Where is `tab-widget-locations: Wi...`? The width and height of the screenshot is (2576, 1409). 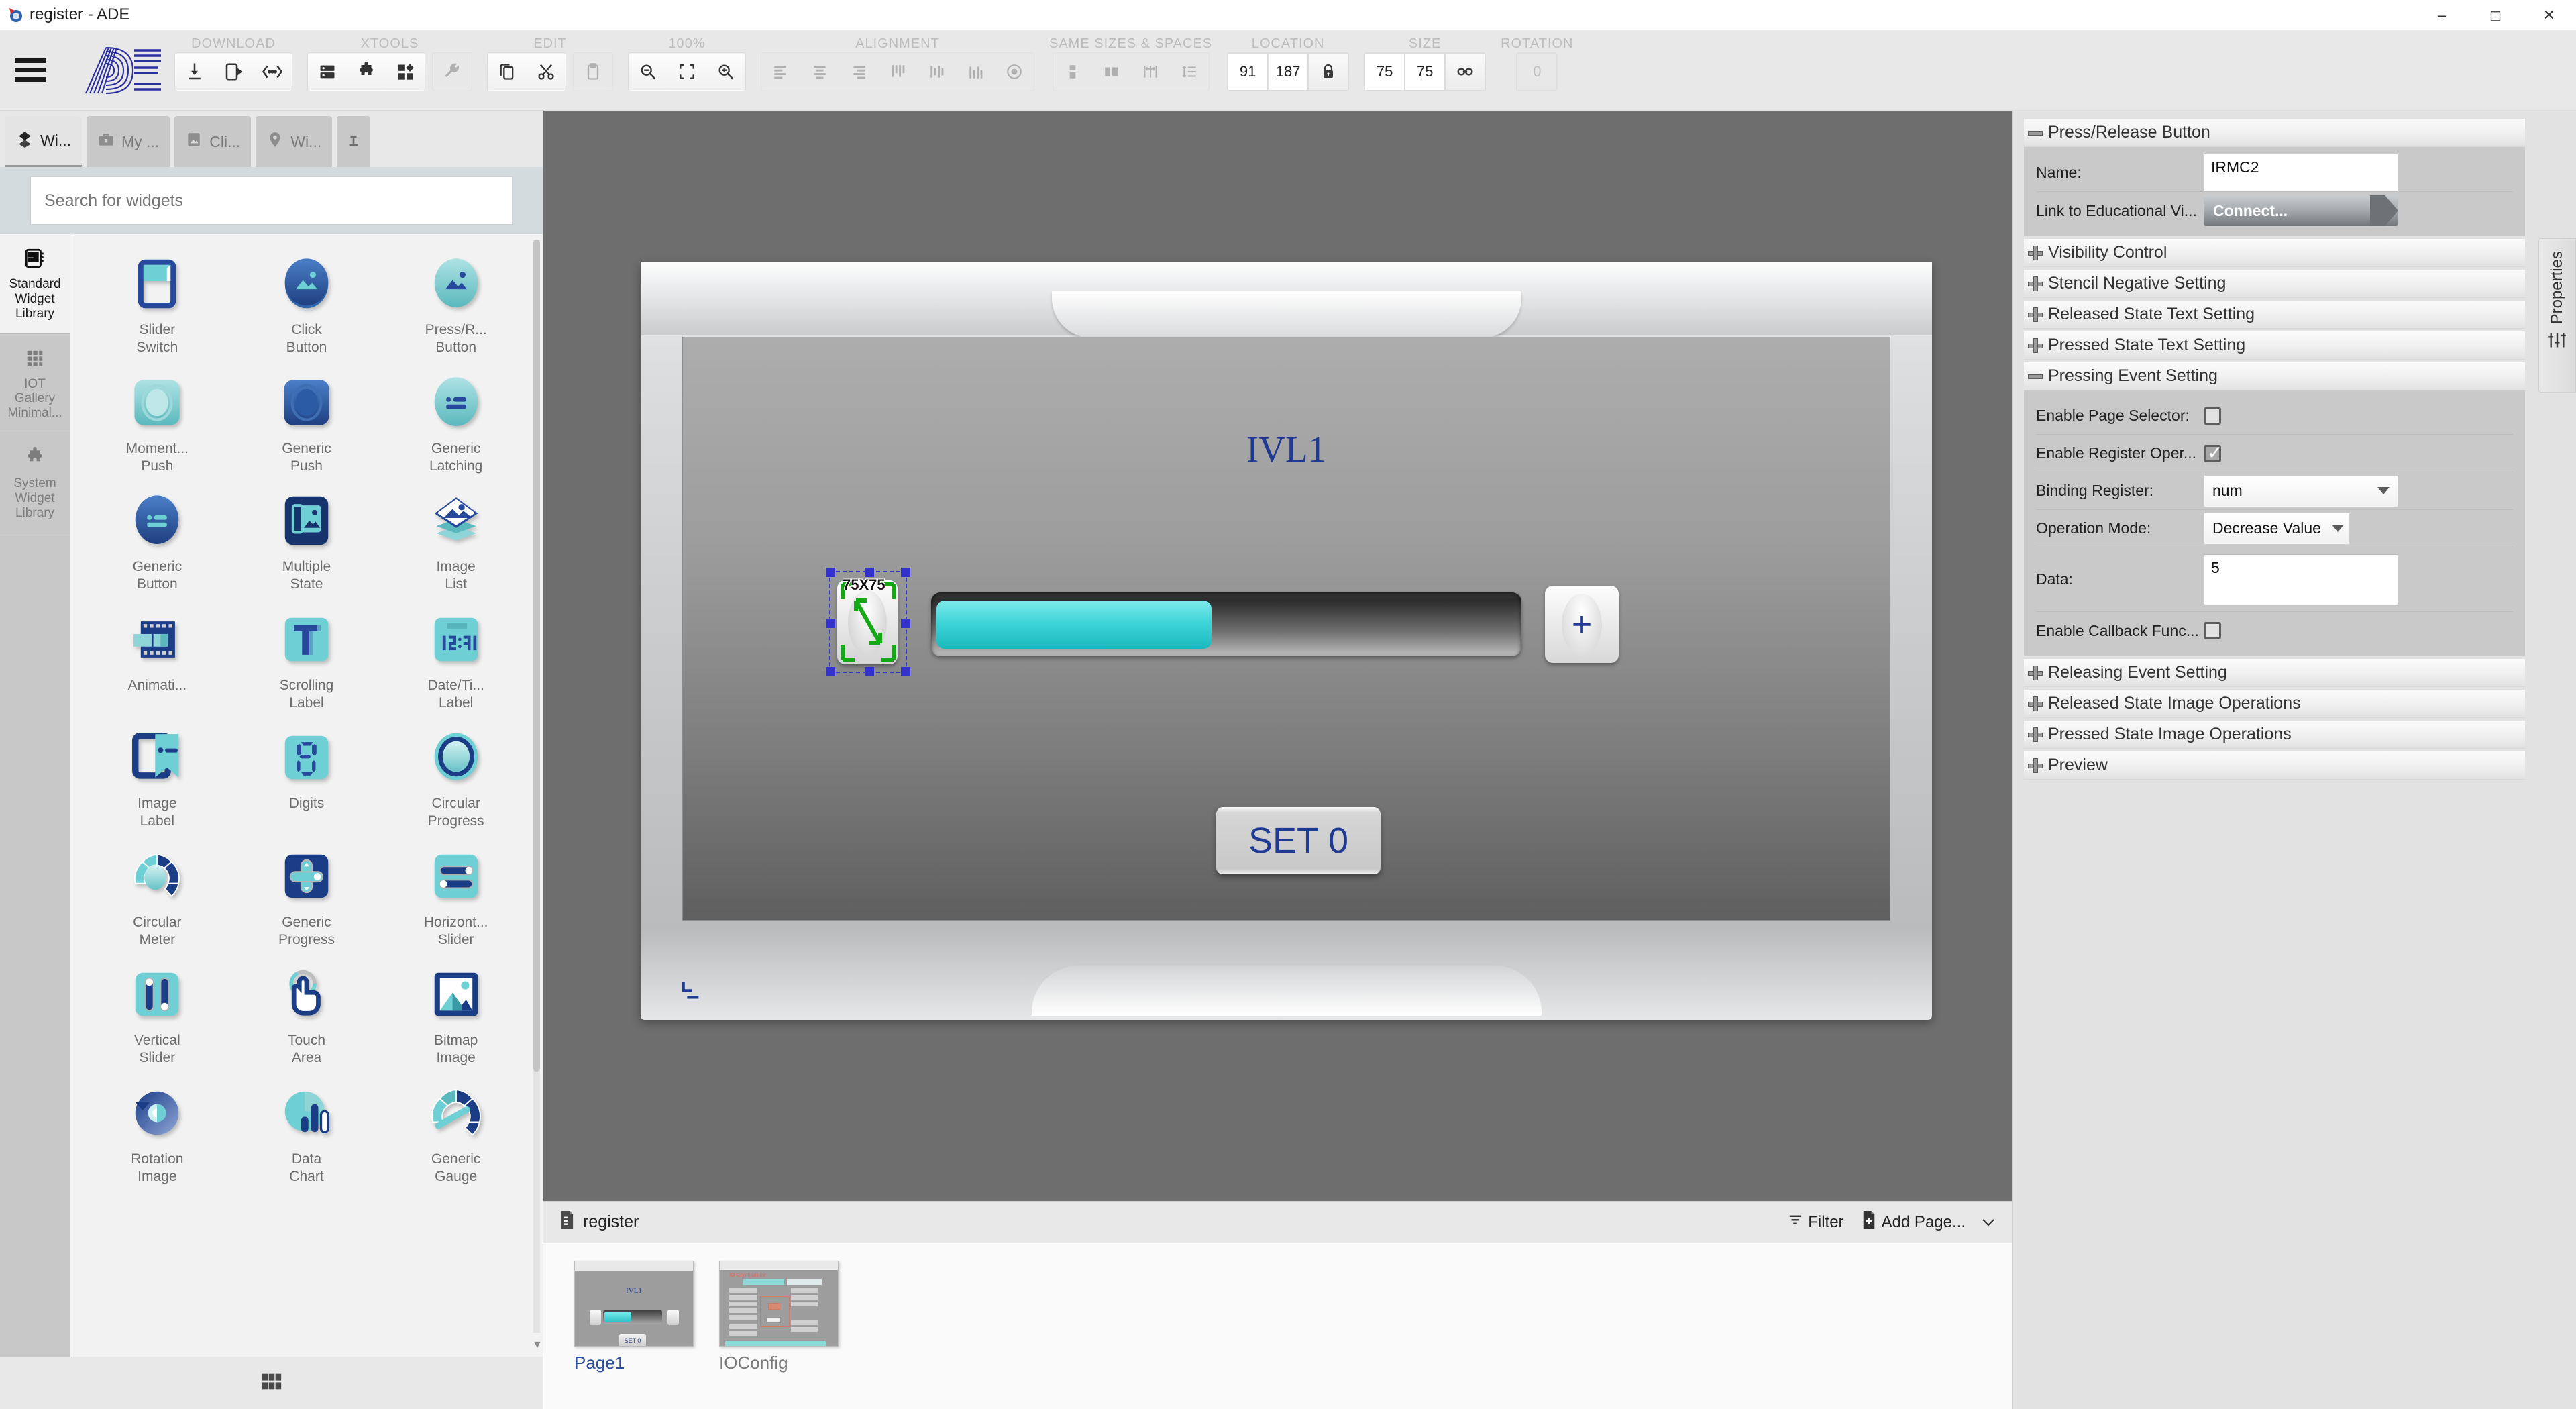 tab-widget-locations: Wi... is located at coordinates (294, 141).